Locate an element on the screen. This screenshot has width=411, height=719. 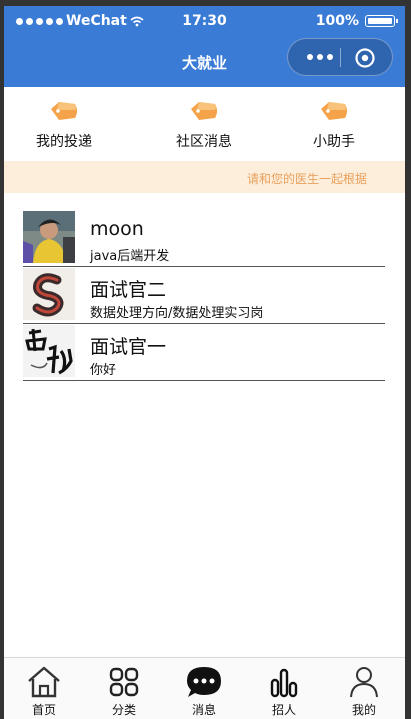
tab-mine: 我的 is located at coordinates (364, 688).